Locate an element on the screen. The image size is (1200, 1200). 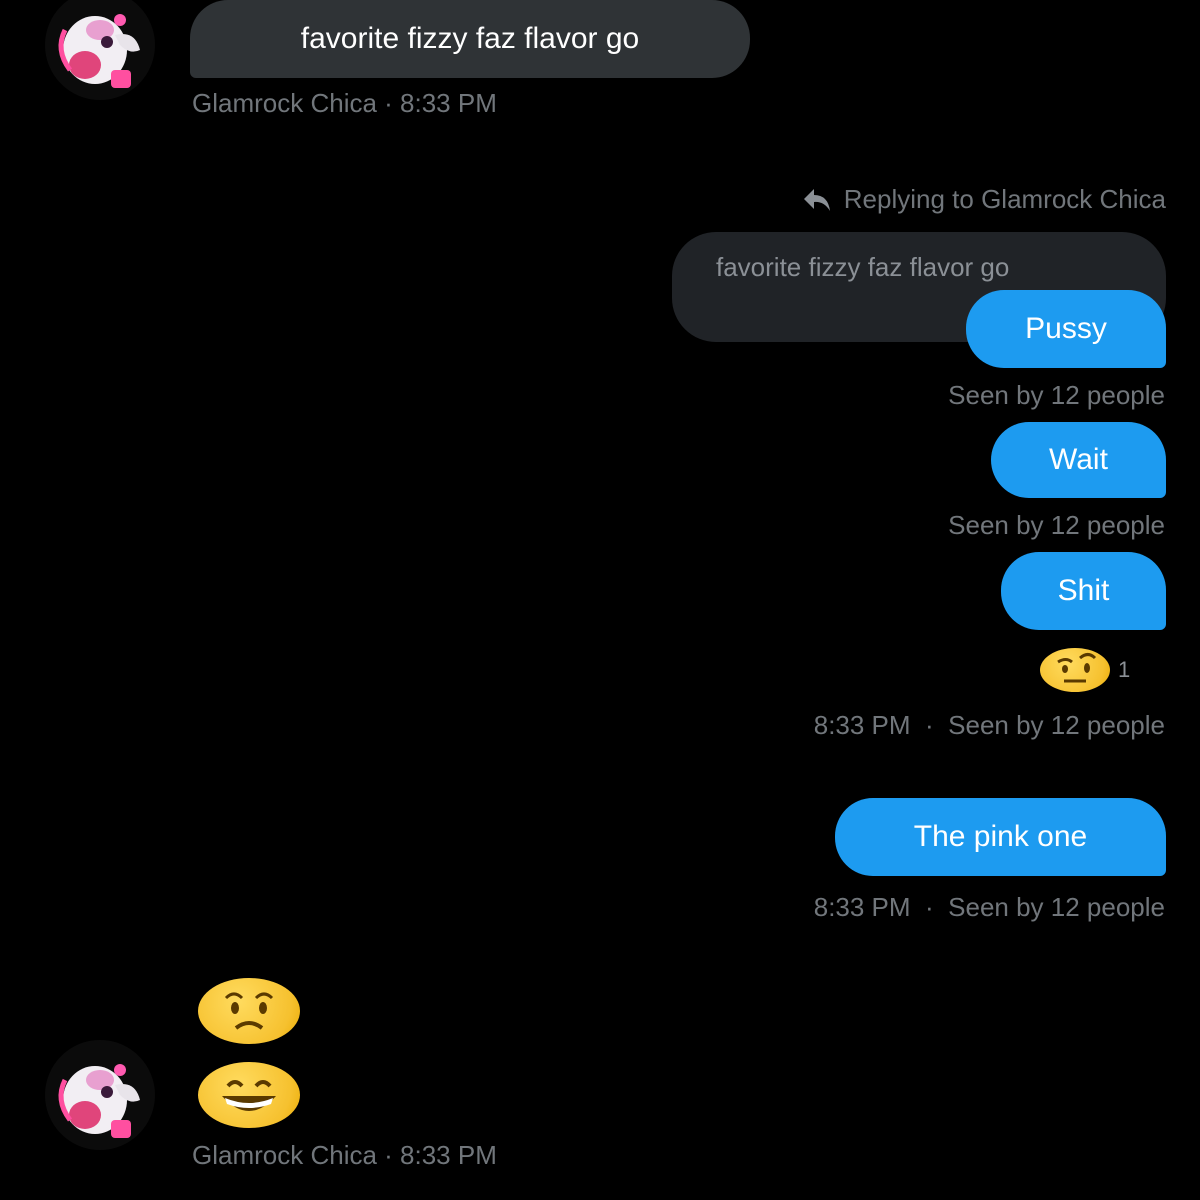
incoming-message-bubble: favorite fizzy faz flavor go is located at coordinates (470, 39).